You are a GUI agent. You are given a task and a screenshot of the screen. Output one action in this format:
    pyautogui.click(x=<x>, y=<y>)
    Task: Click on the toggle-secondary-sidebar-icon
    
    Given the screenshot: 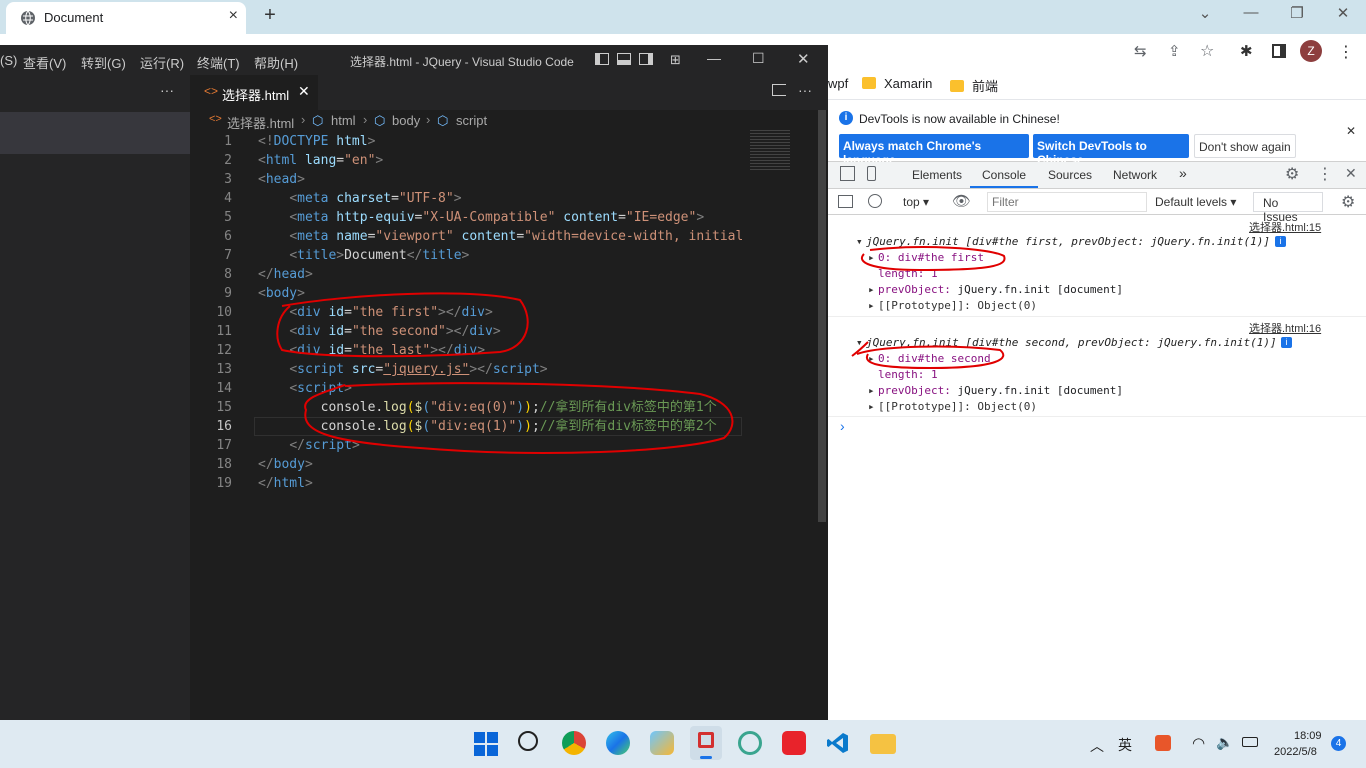 What is the action you would take?
    pyautogui.click(x=646, y=59)
    